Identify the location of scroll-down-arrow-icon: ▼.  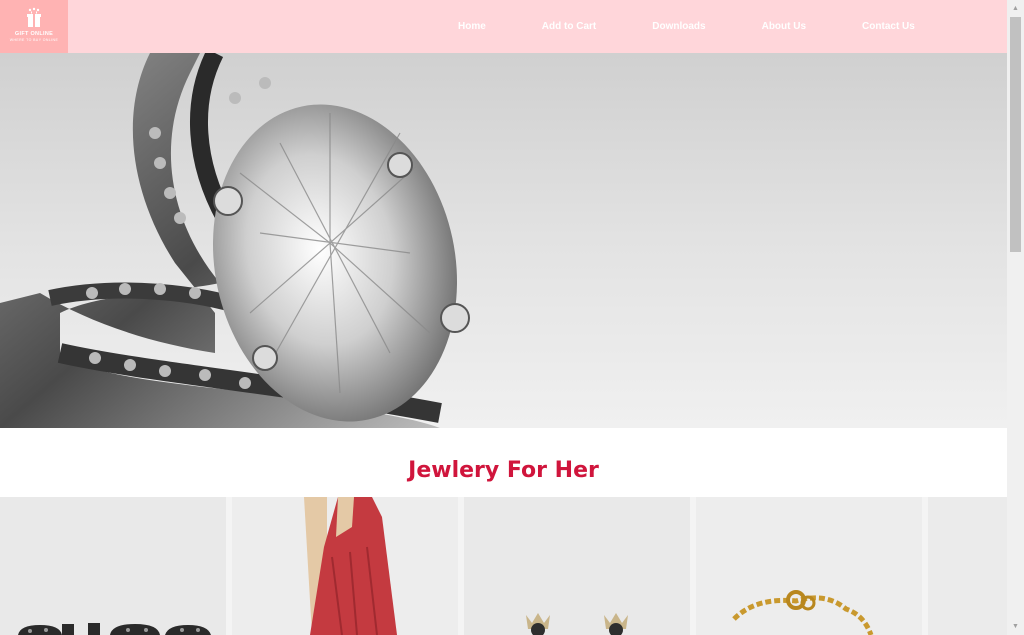
(1015, 626).